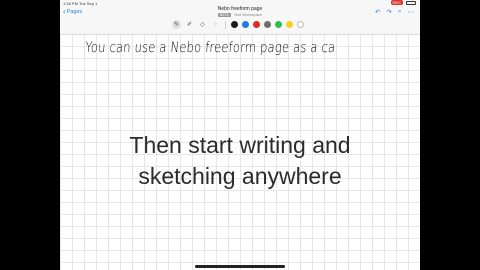 The image size is (480, 270). Describe the element at coordinates (224, 15) in the screenshot. I see `beta-tag: BETA` at that location.